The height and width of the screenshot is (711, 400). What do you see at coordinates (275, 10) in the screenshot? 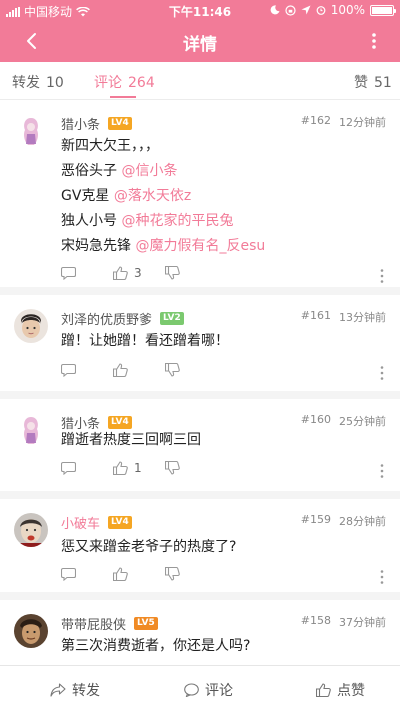
I see `moon-icon` at bounding box center [275, 10].